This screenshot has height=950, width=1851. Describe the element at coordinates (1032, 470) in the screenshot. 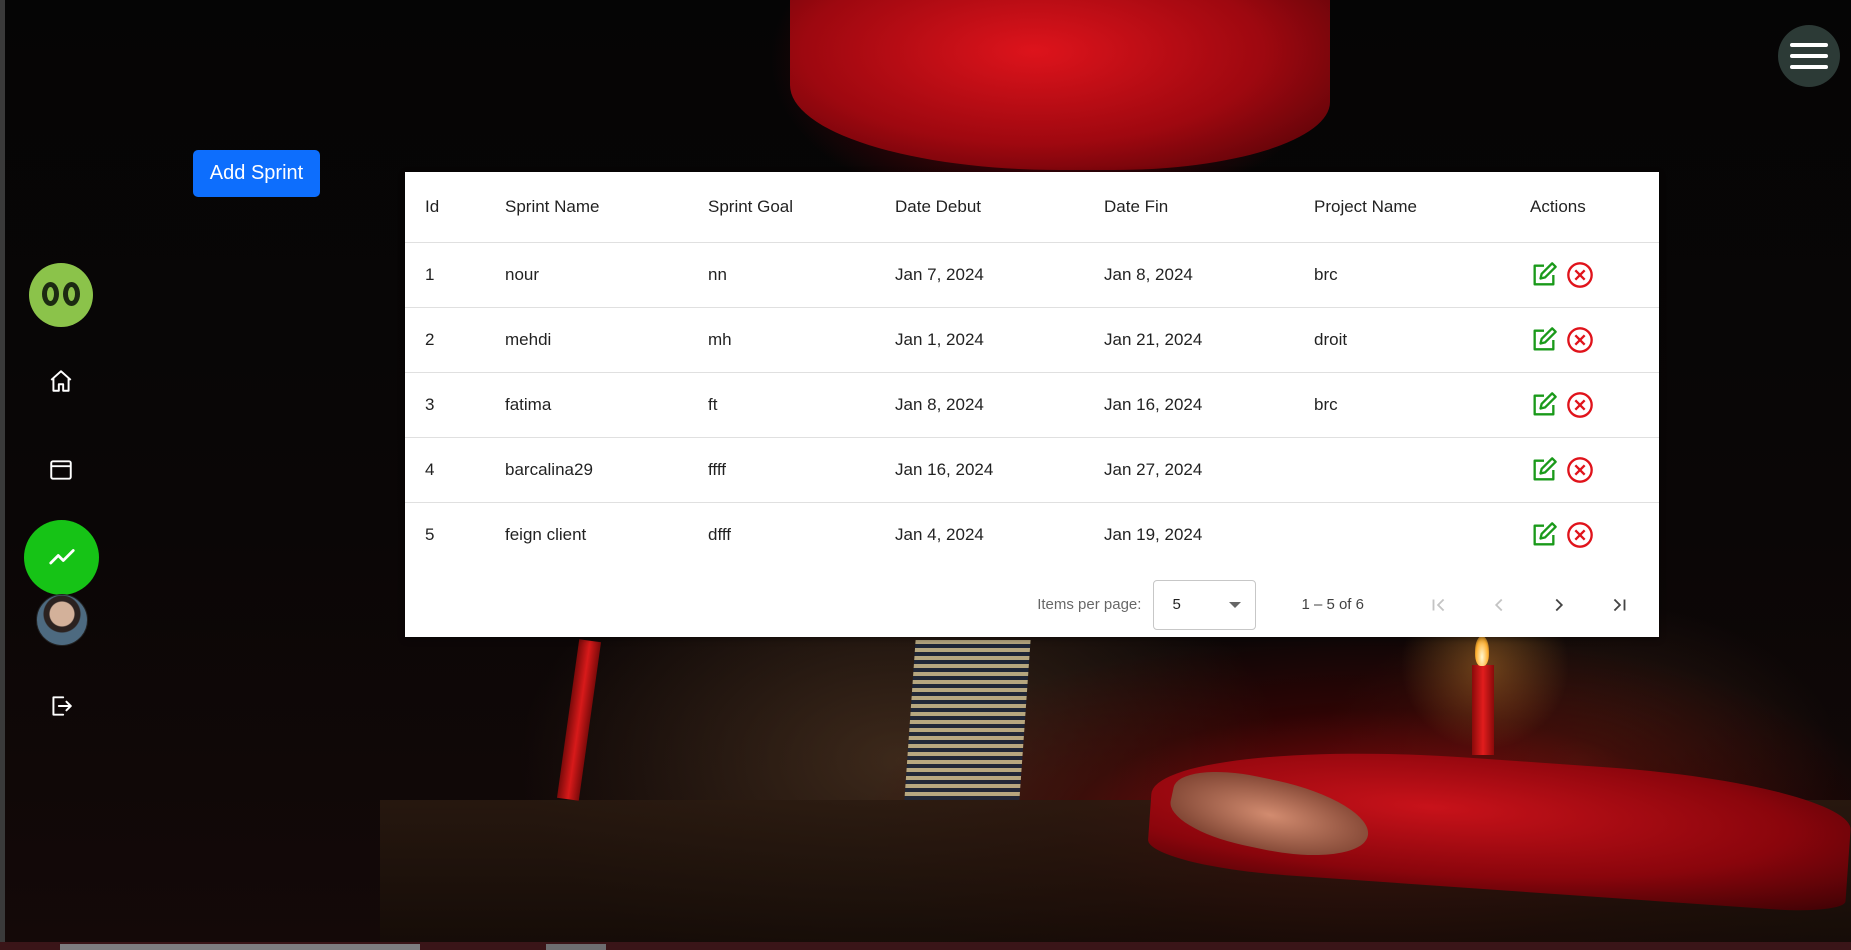

I see `table-row: 4 barcalina29 ffff Jan 16, 2024 Jan 27, 2024` at that location.